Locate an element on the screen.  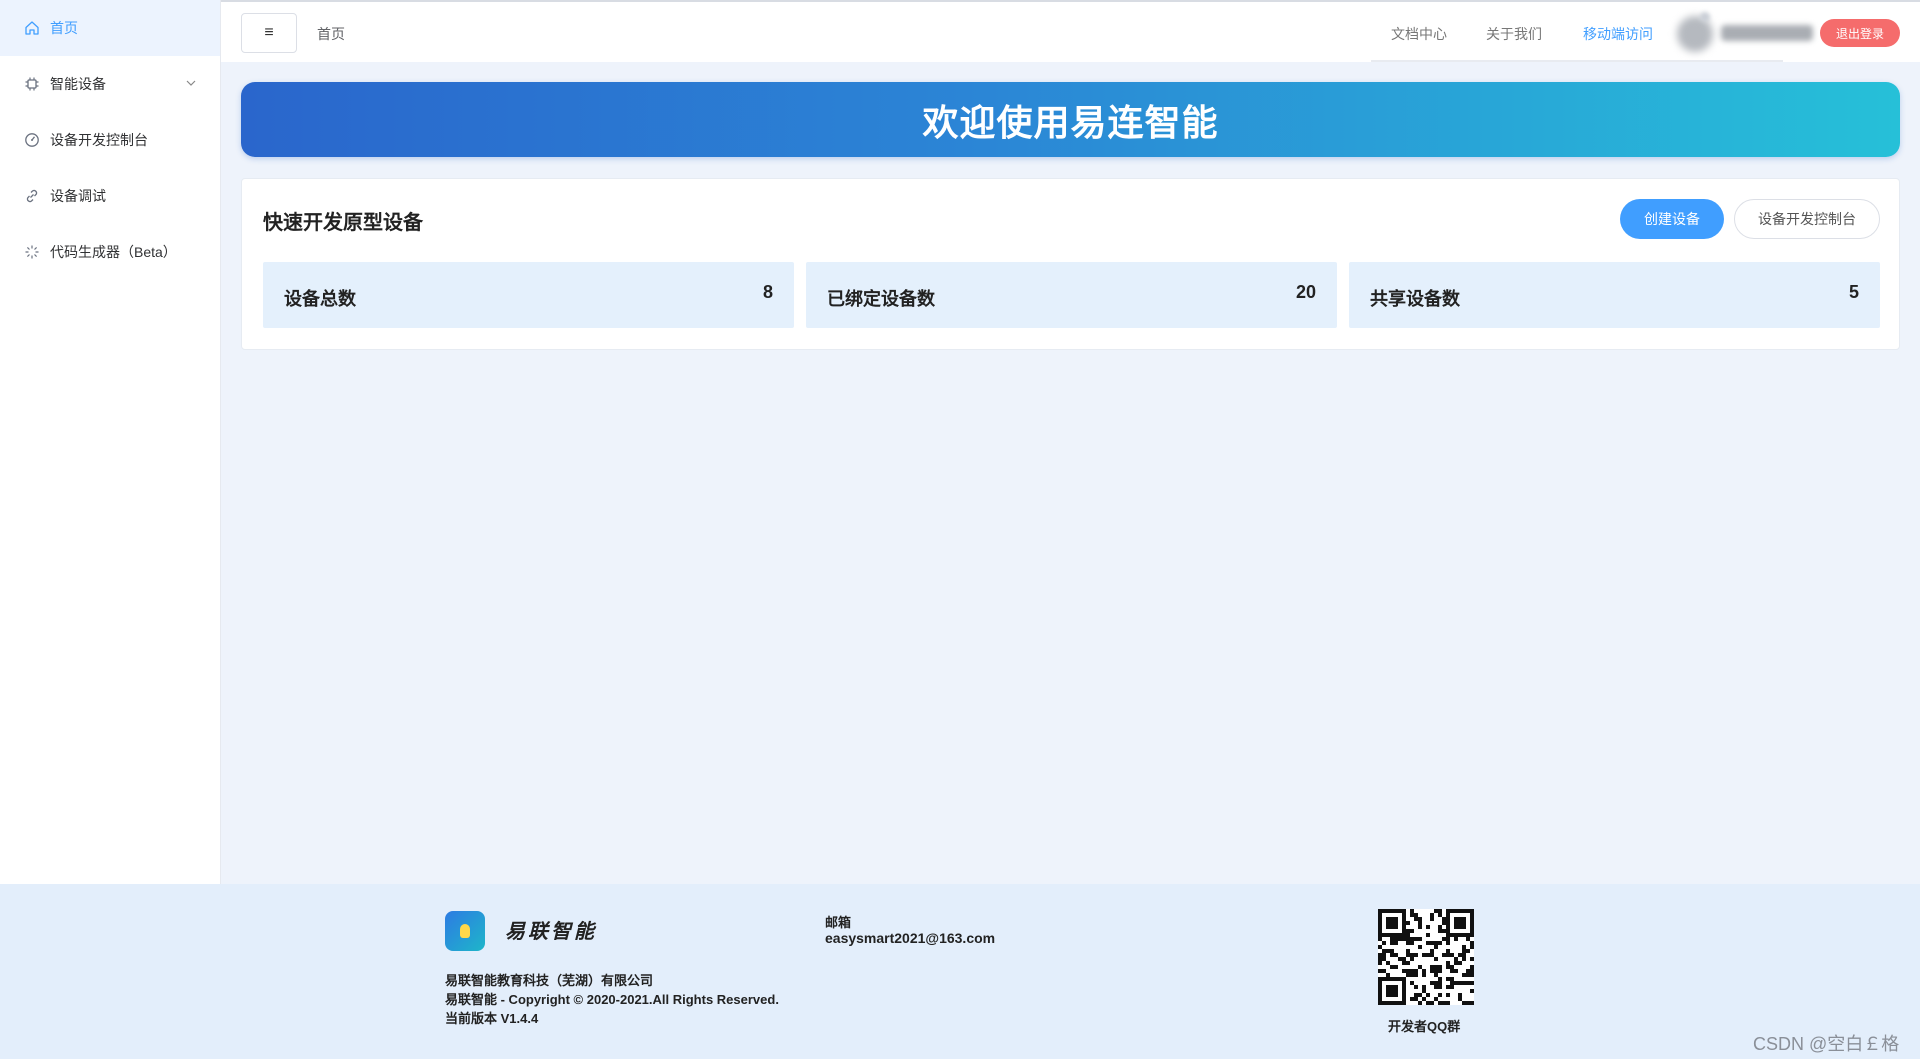
stat-total-devices: 设备总数 8 is located at coordinates (528, 295).